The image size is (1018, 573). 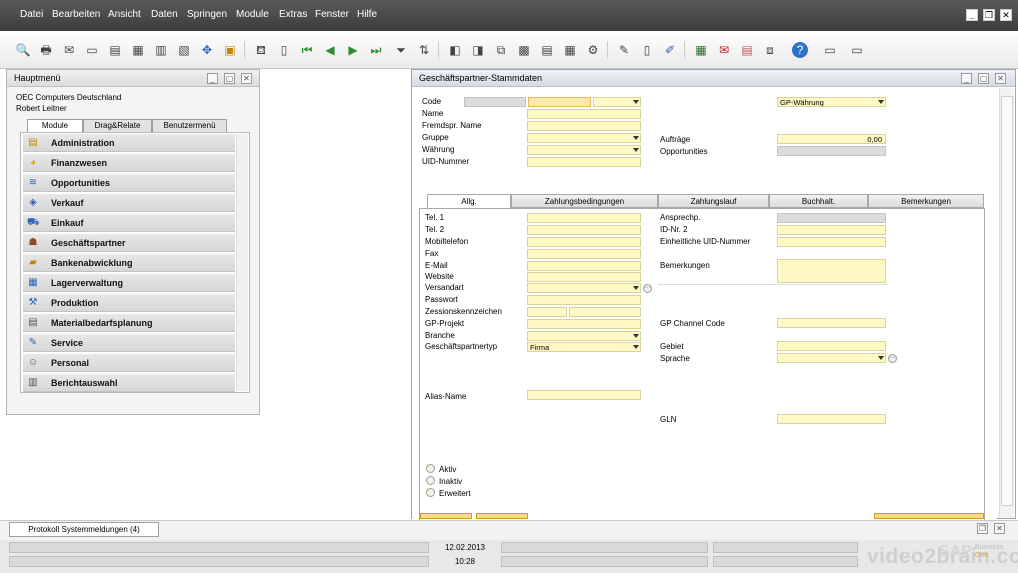 What do you see at coordinates (584, 254) in the screenshot?
I see `fax-field` at bounding box center [584, 254].